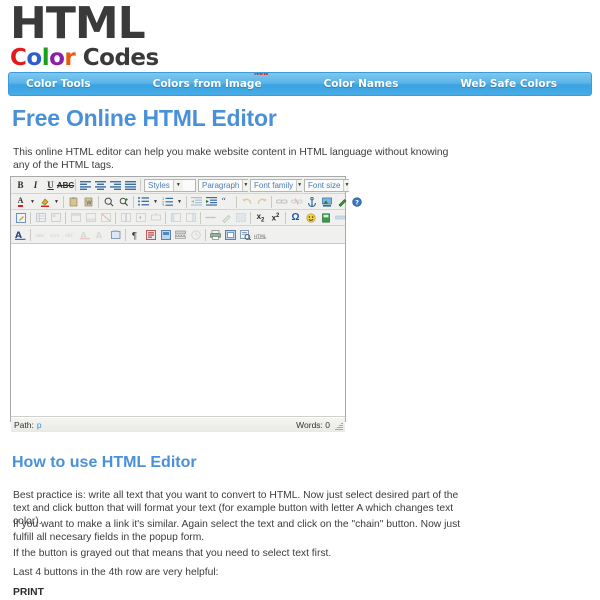 This screenshot has width=600, height=600. What do you see at coordinates (100, 185) in the screenshot?
I see `align-center-button` at bounding box center [100, 185].